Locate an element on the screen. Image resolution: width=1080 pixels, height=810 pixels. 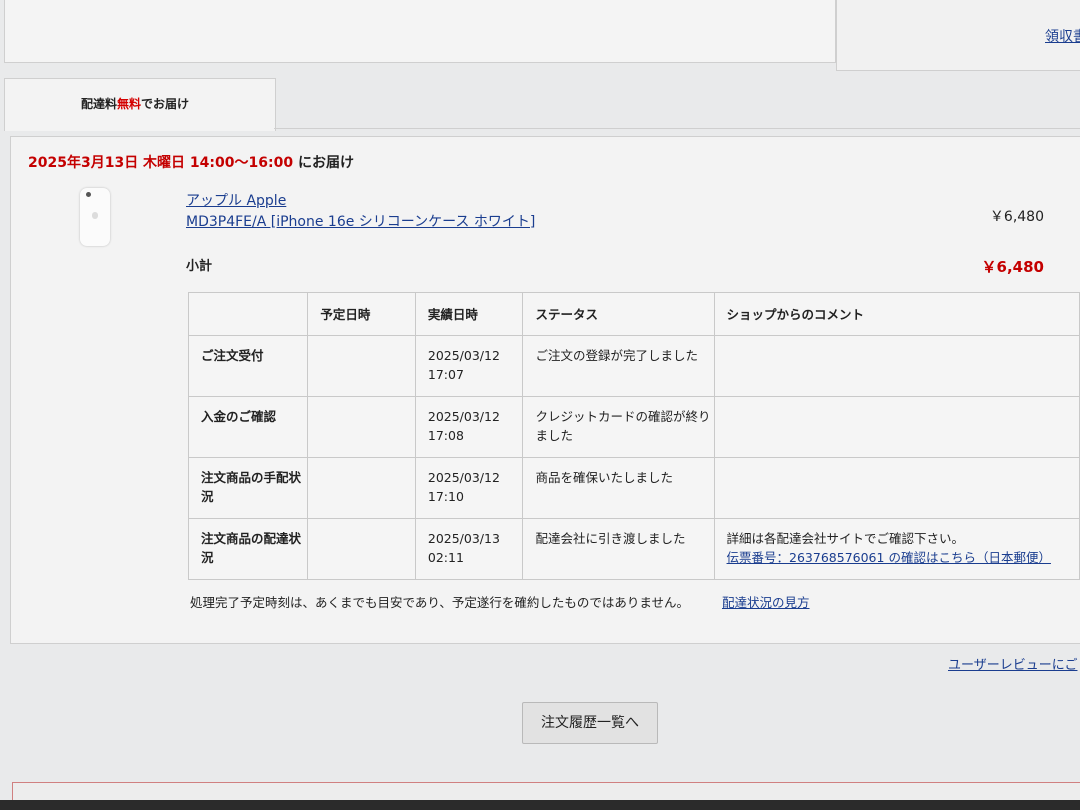
actual-date: 2025/03/13 is located at coordinates (463, 538).